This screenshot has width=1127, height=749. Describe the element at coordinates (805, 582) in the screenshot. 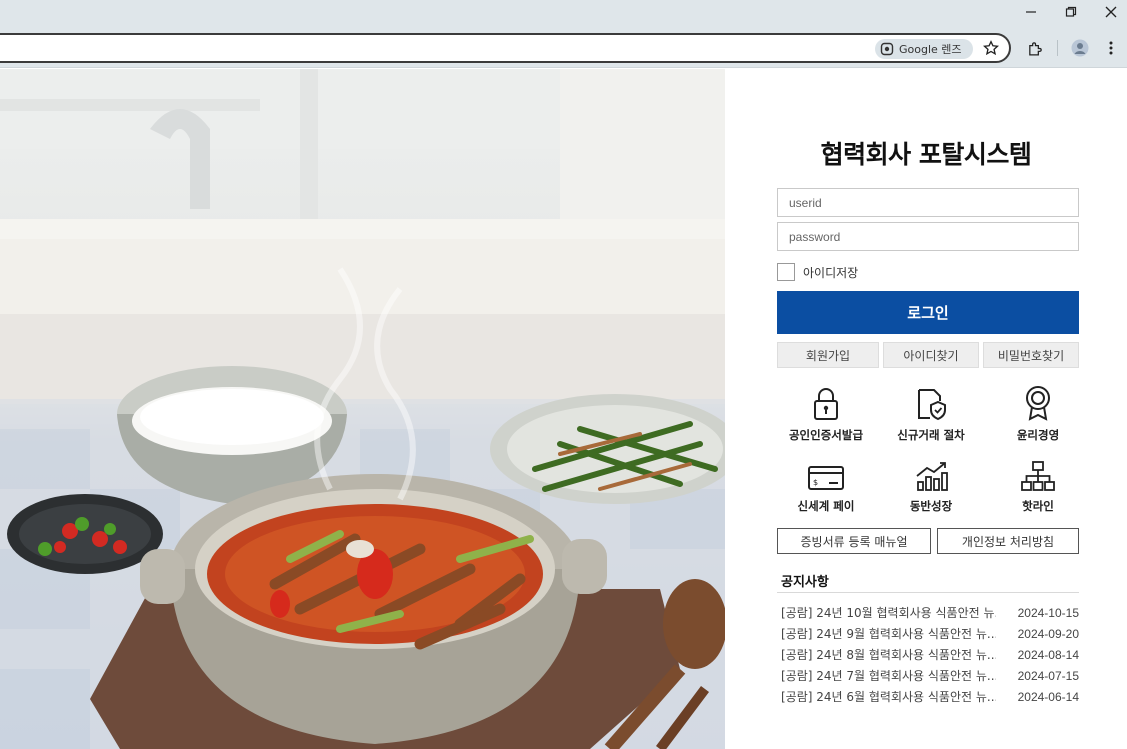

I see `notice-title: 공지사항` at that location.